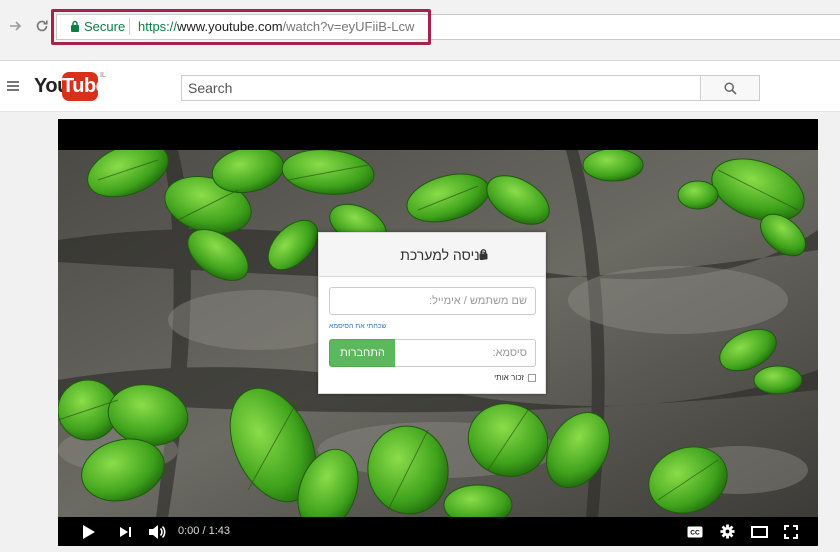  Describe the element at coordinates (358, 326) in the screenshot. I see `forgot-password-link: שכחתי את הסיסמא` at that location.